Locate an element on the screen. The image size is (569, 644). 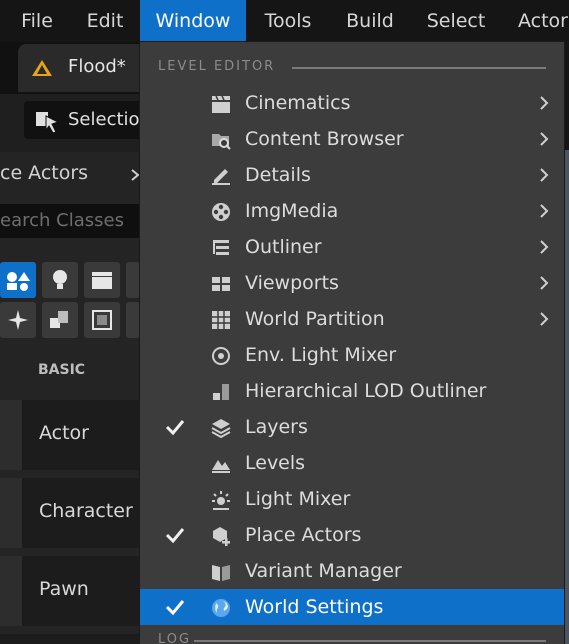
menu-item-label: Levels is located at coordinates (275, 463).